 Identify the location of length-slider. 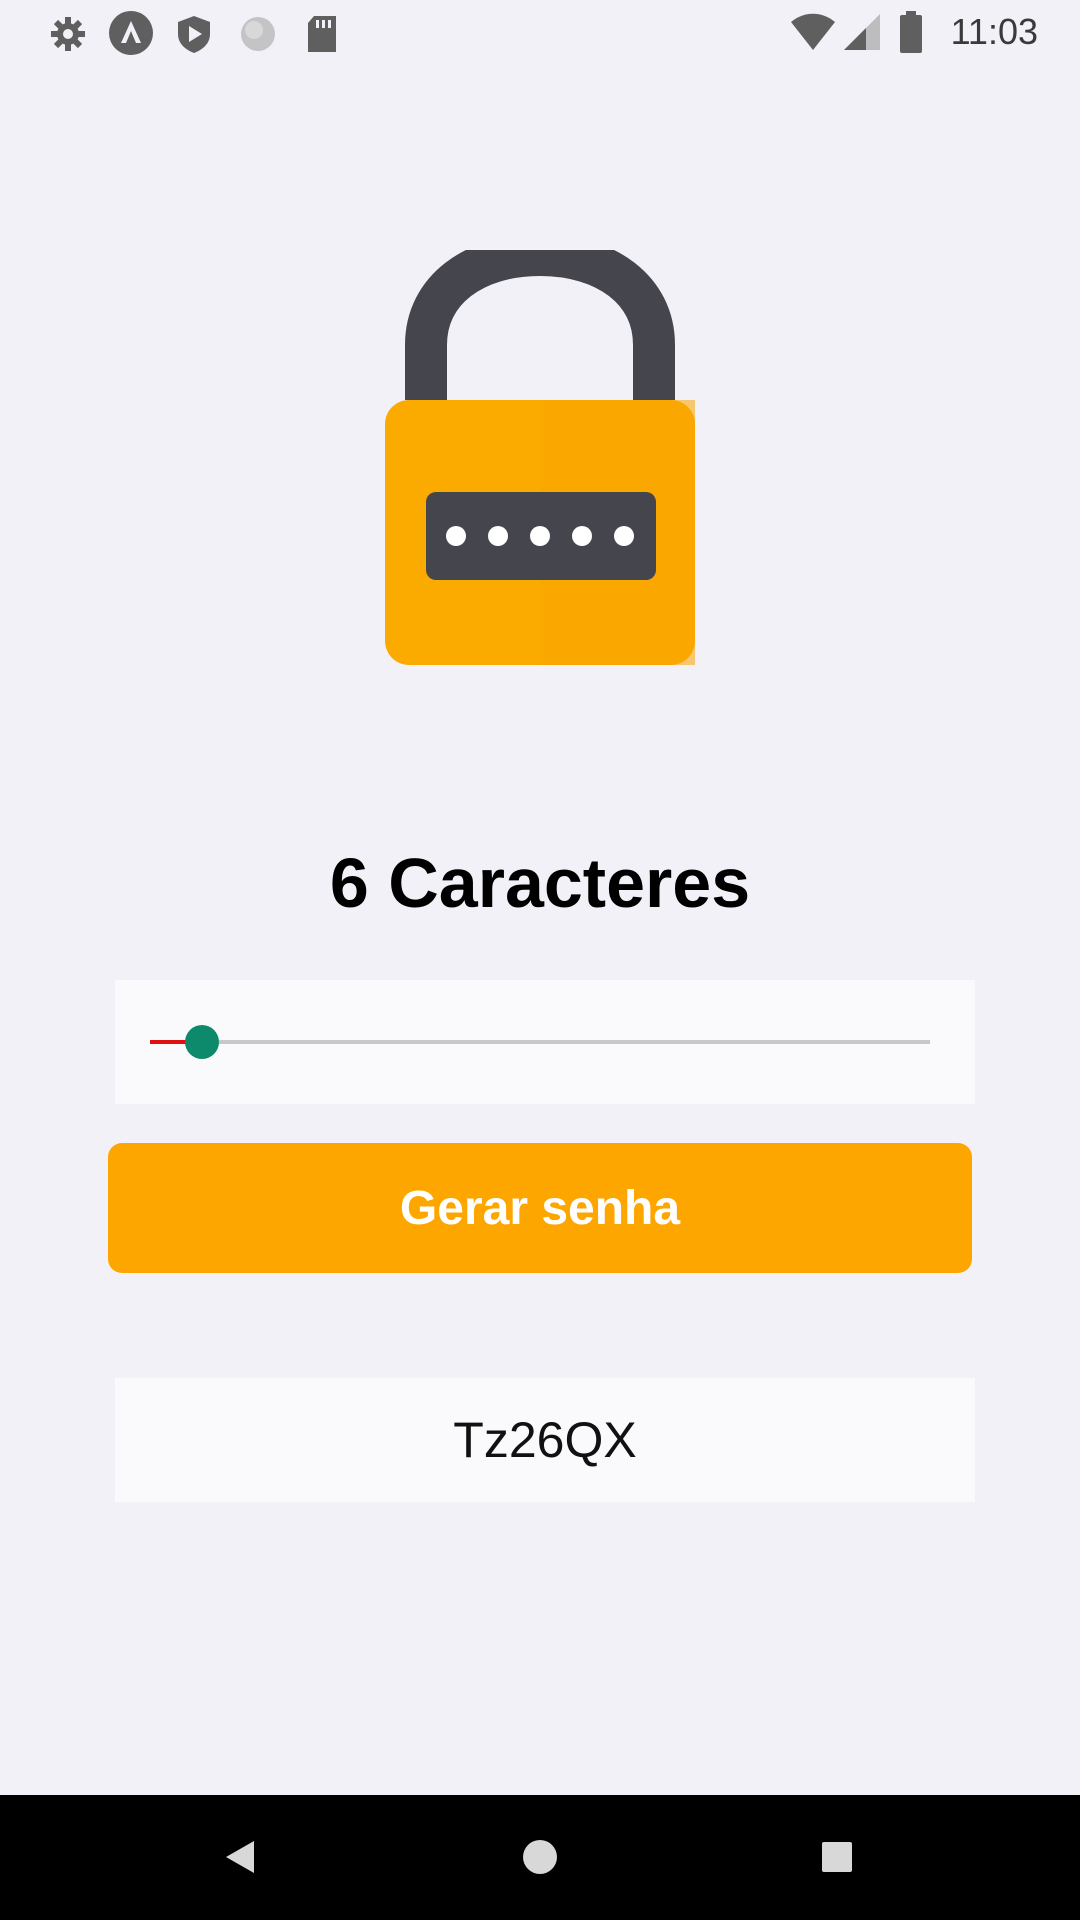
(540, 1042).